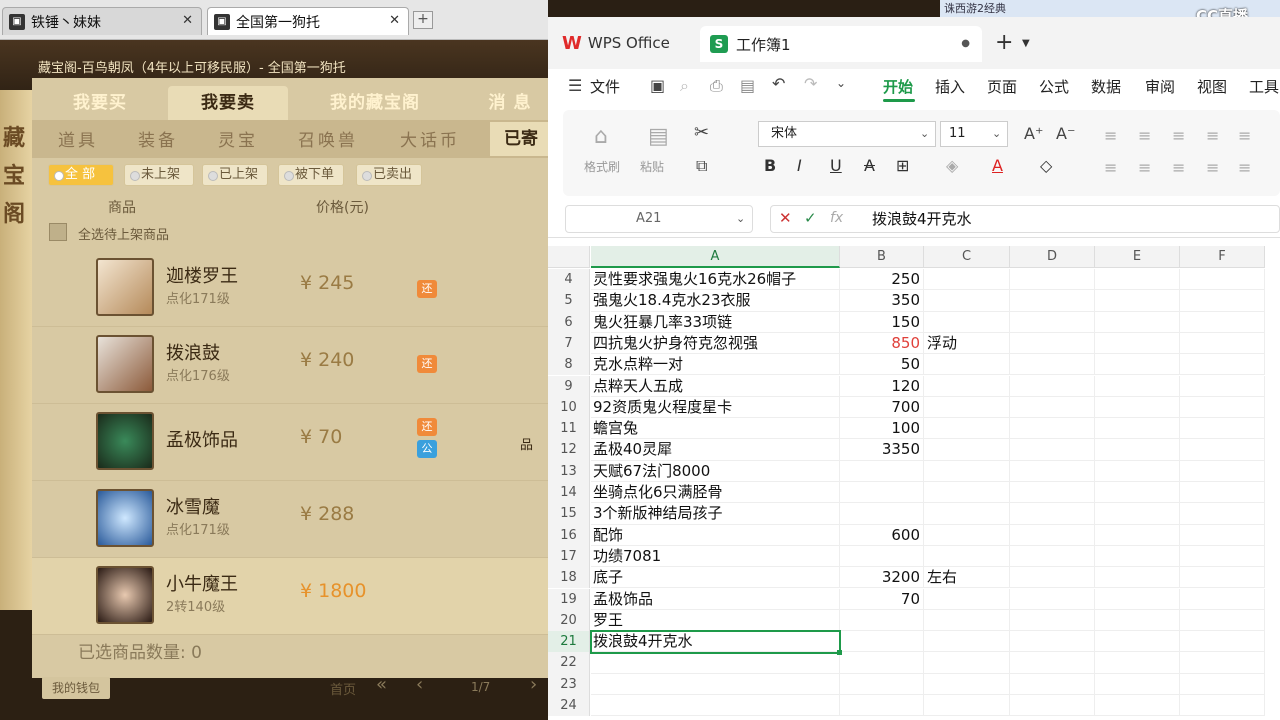 Image resolution: width=1280 pixels, height=720 pixels. I want to click on background-tab: 诛西游2经典, so click(998, 8).